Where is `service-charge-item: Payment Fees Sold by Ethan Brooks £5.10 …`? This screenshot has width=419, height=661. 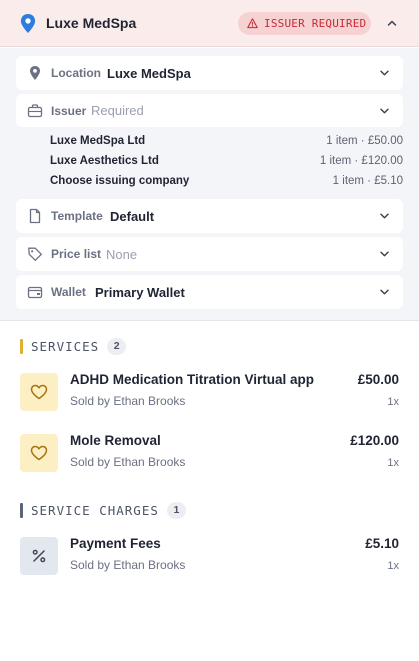
service-charge-item: Payment Fees Sold by Ethan Brooks £5.10 … is located at coordinates (209, 558).